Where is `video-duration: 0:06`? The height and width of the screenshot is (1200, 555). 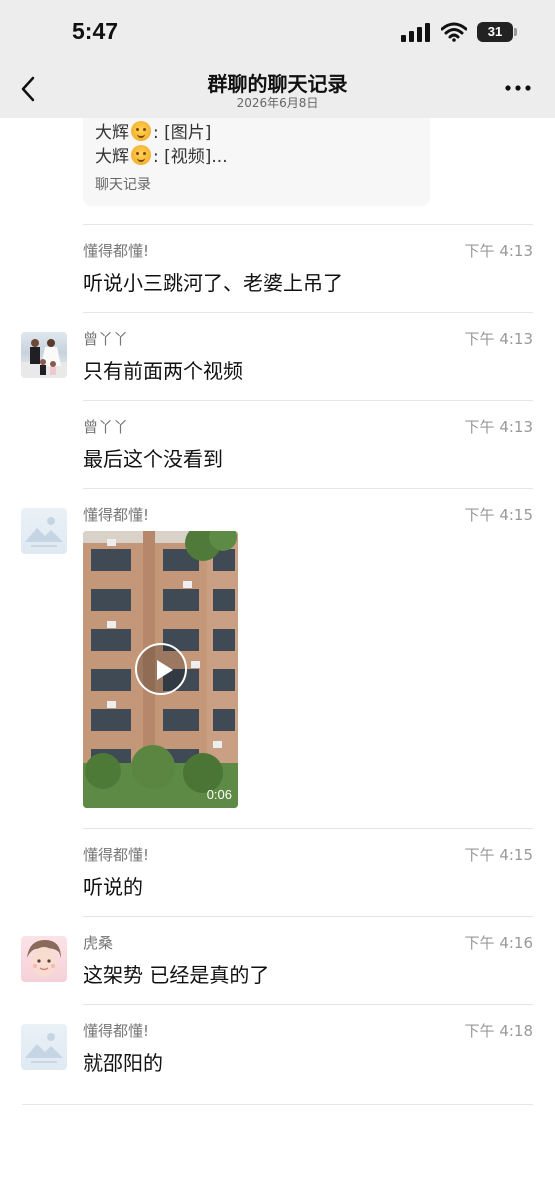
video-duration: 0:06 is located at coordinates (219, 794).